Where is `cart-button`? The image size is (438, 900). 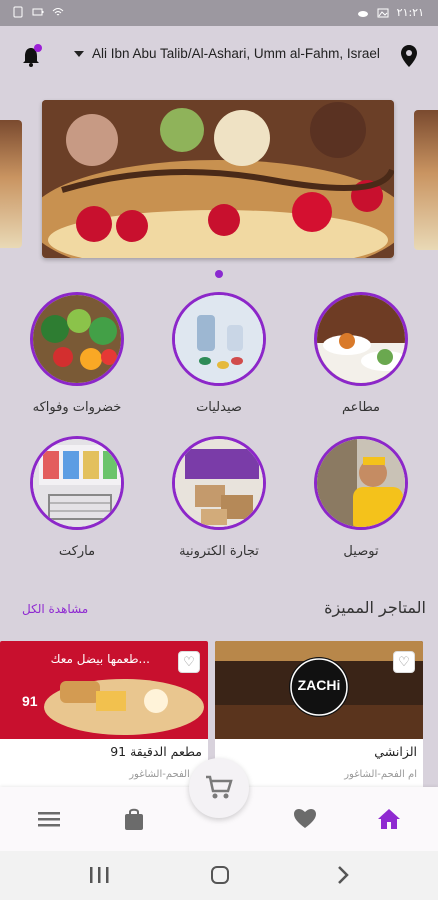
cart-button is located at coordinates (219, 788).